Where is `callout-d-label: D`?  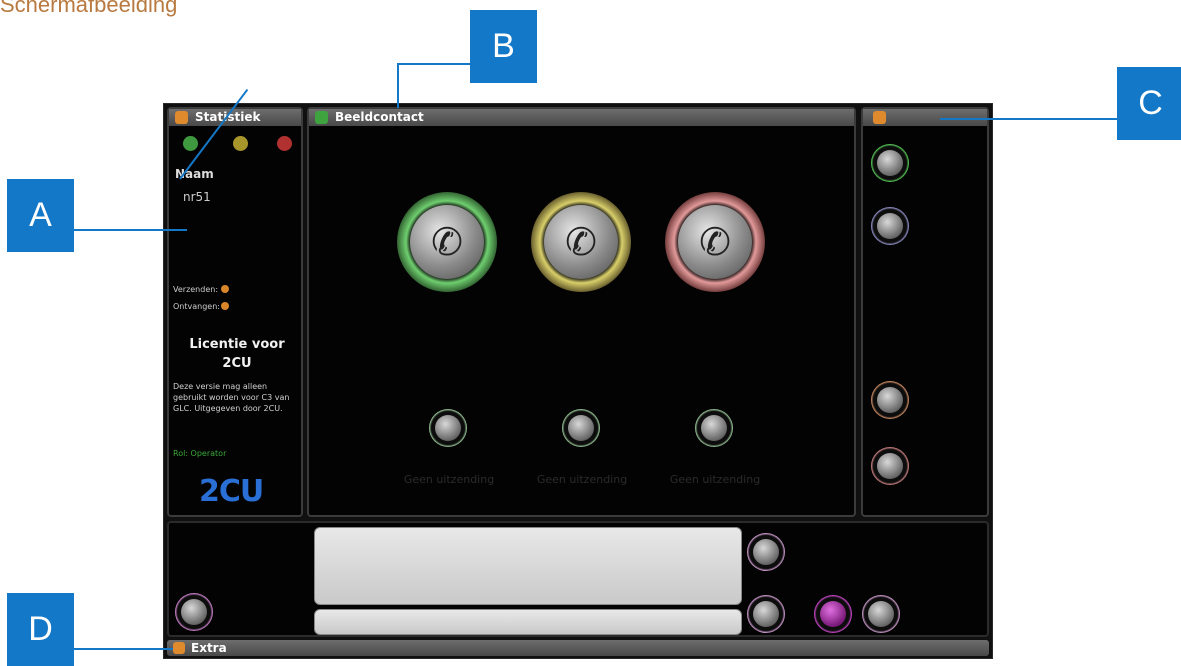
callout-d-label: D is located at coordinates (40, 629).